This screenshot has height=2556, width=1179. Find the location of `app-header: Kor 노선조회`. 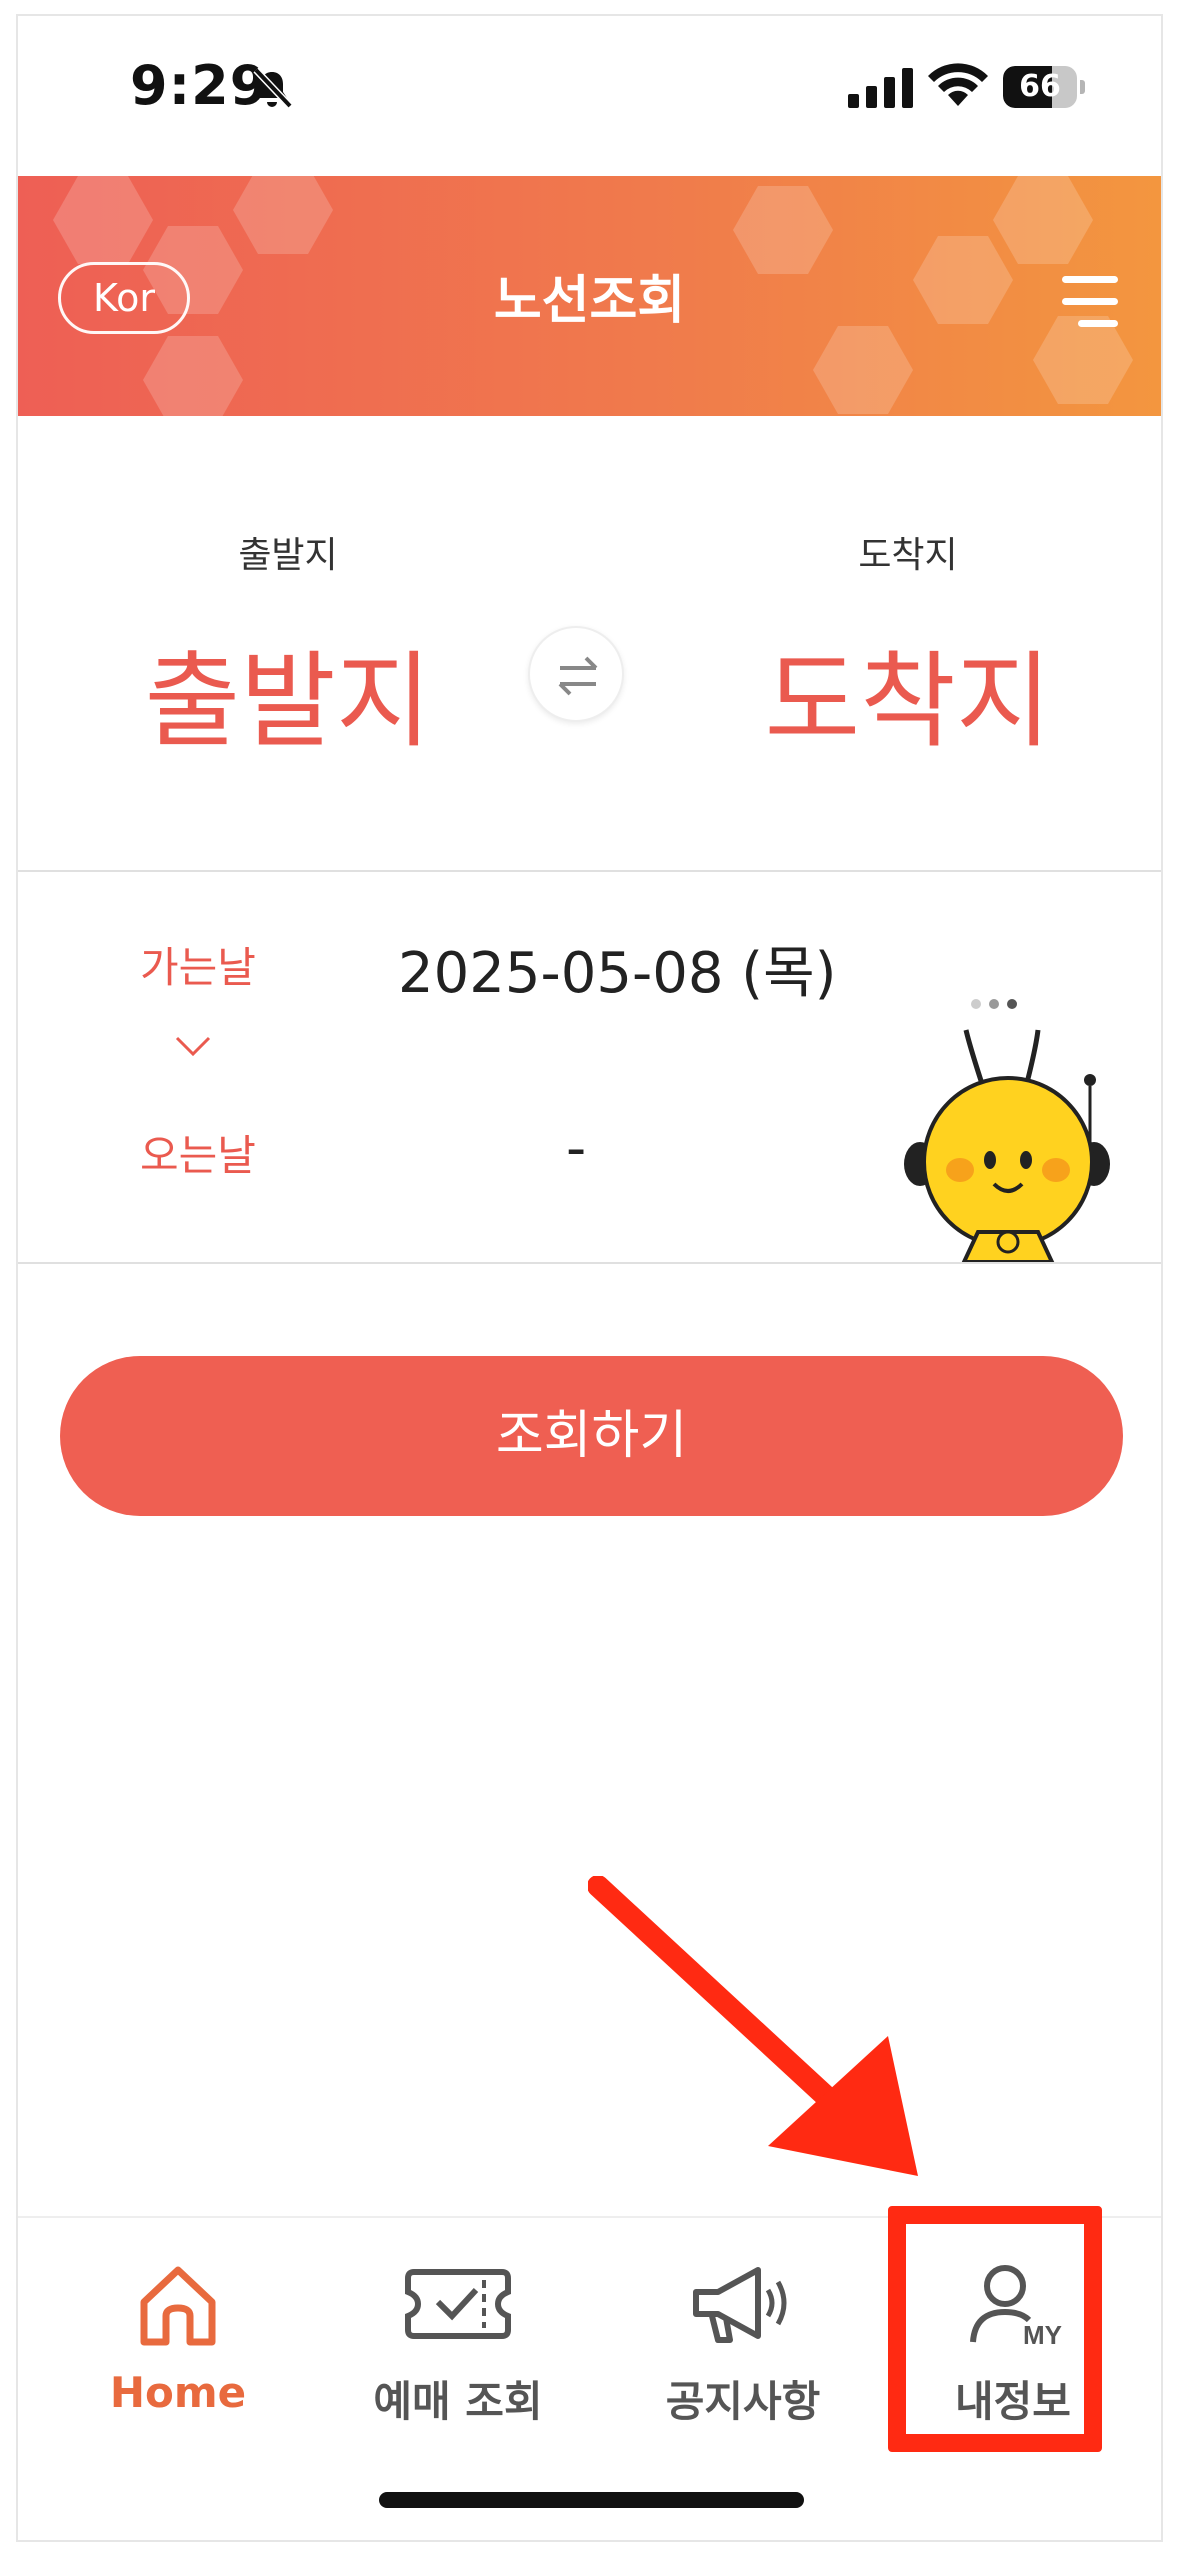

app-header: Kor 노선조회 is located at coordinates (589, 296).